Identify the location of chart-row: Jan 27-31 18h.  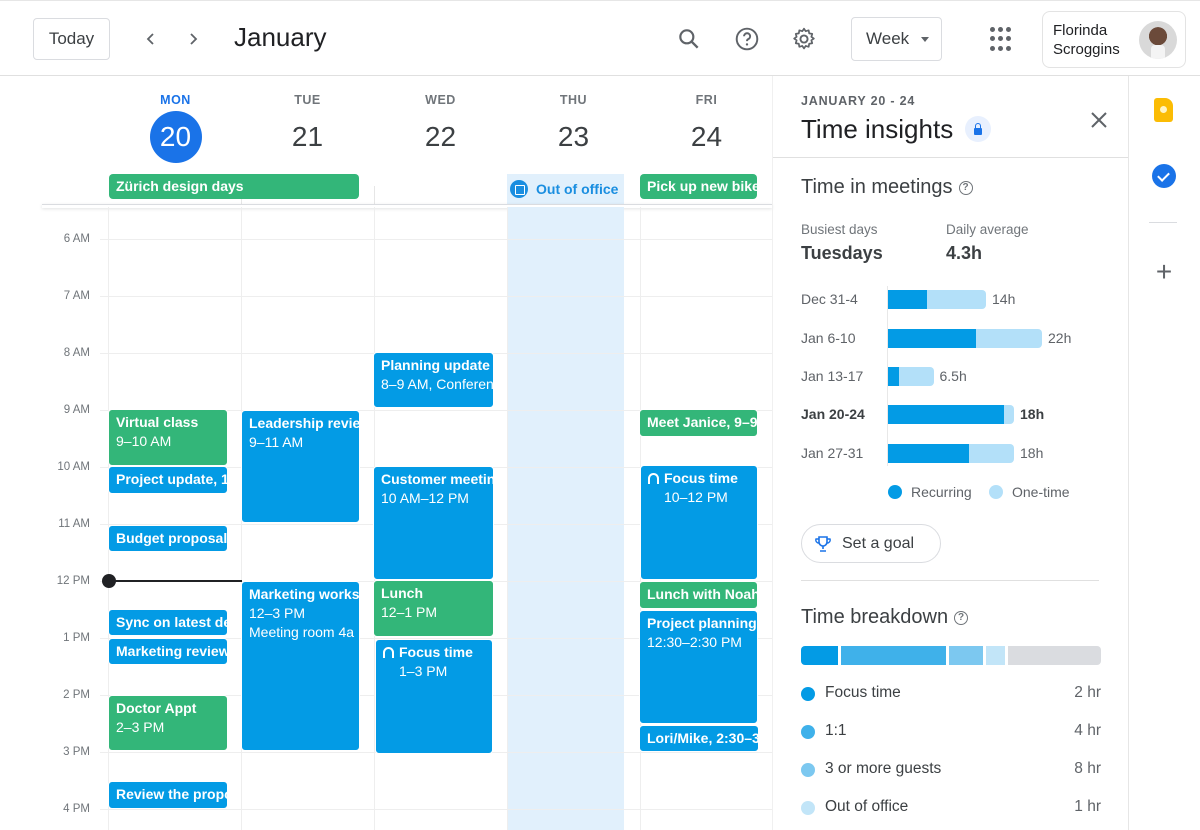
(951, 454).